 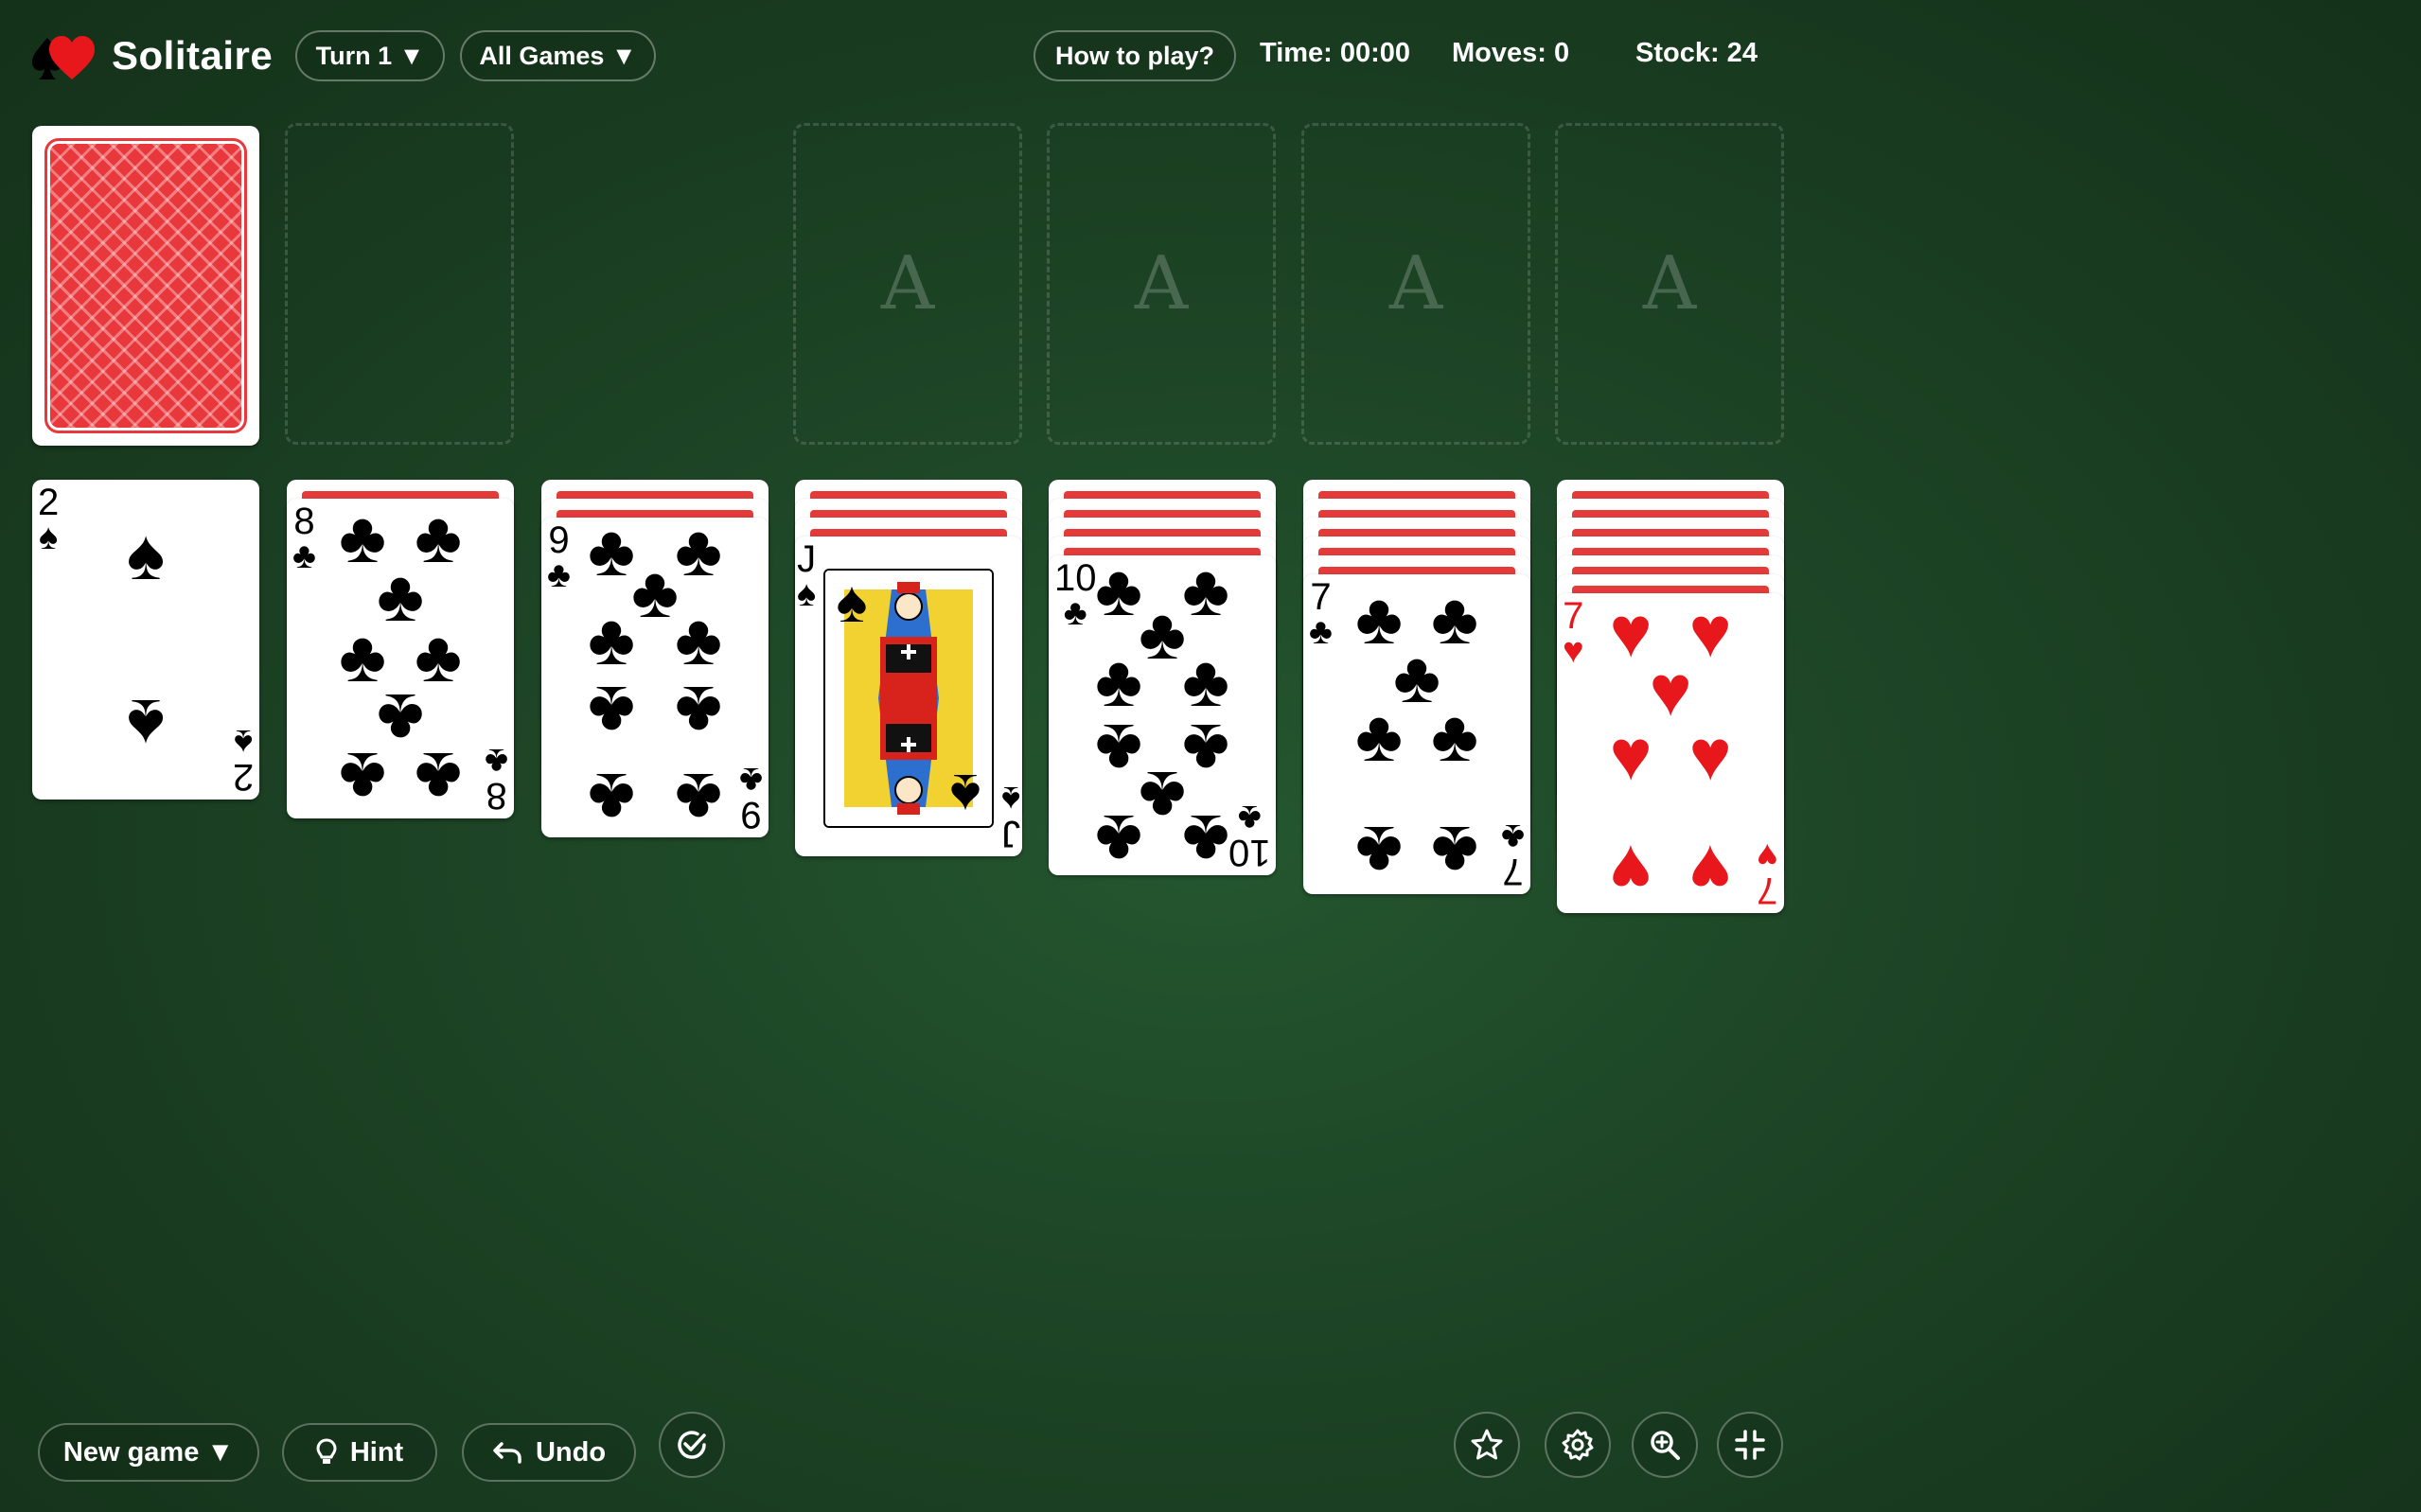 I want to click on foundation-3: A, so click(x=1415, y=284).